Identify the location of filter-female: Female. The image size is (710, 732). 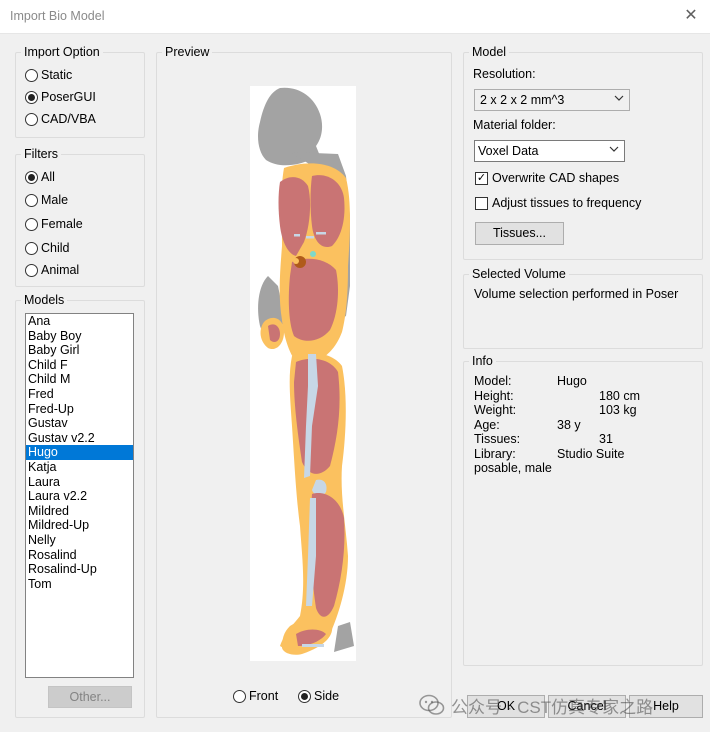
(54, 224).